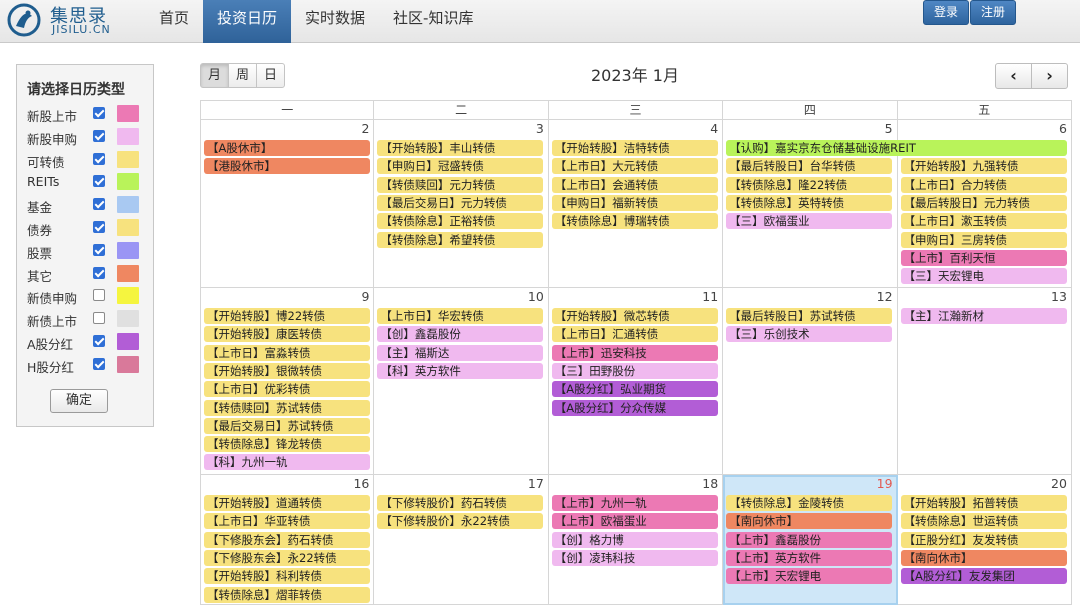 The image size is (1080, 605). What do you see at coordinates (634, 557) in the screenshot?
I see `calendar-event: 【创】凌玮科技` at bounding box center [634, 557].